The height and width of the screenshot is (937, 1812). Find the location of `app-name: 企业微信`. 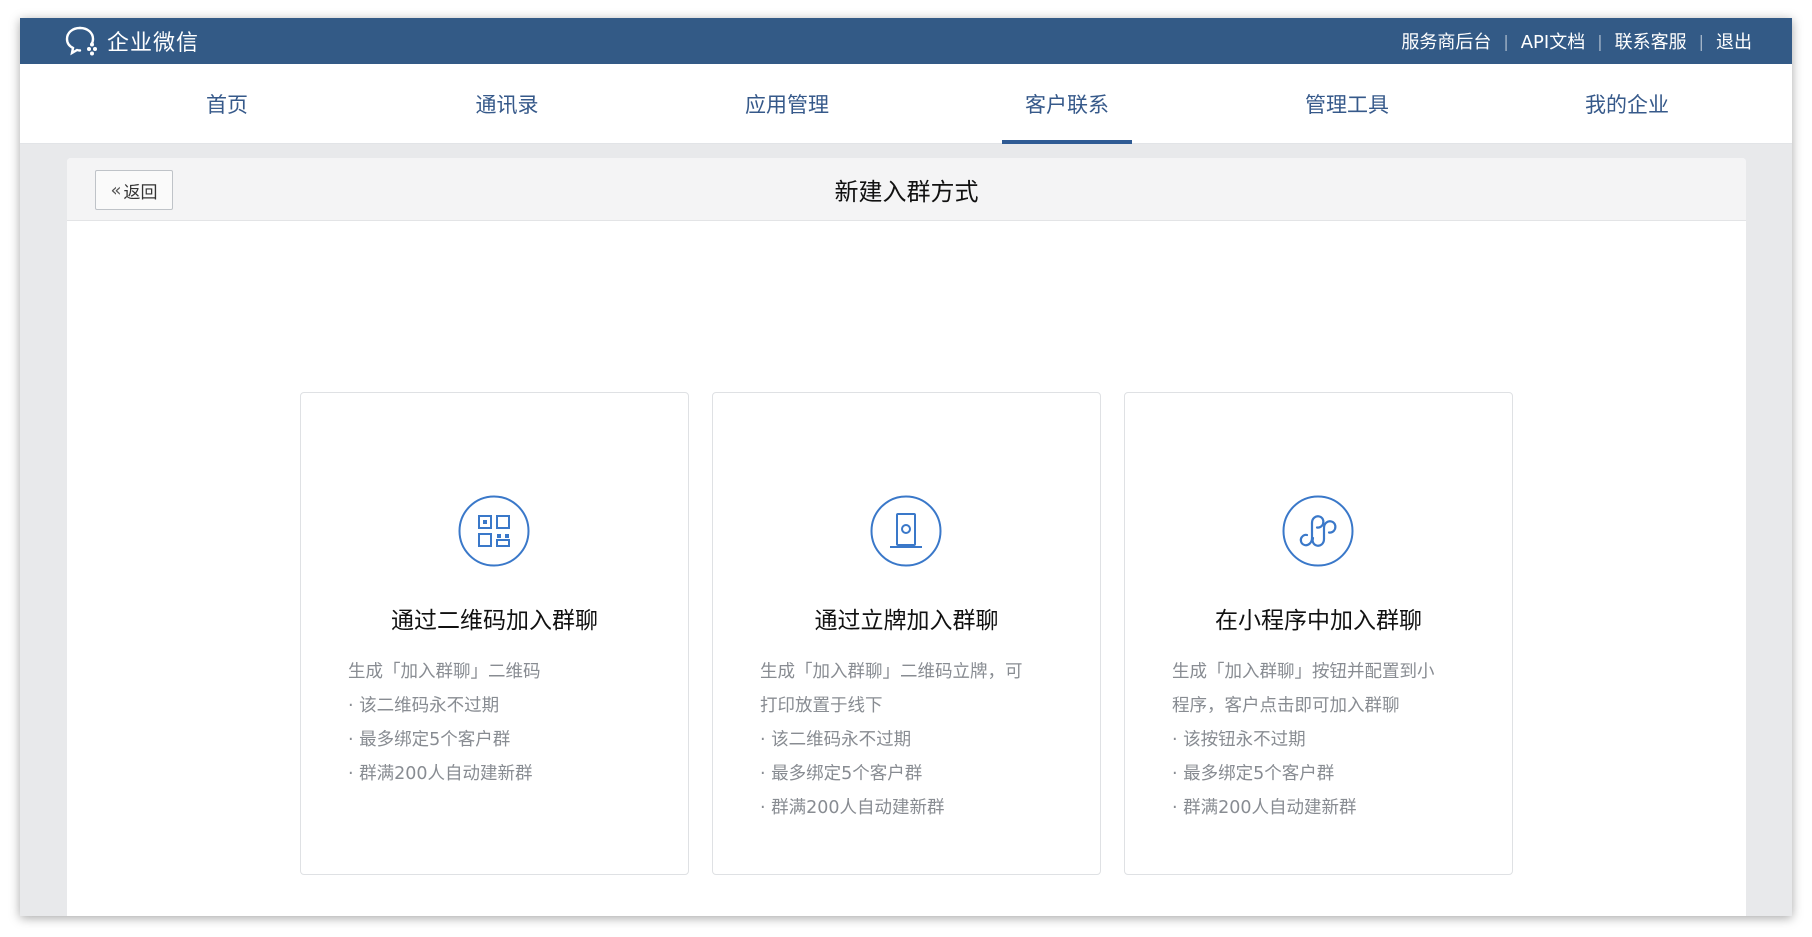

app-name: 企业微信 is located at coordinates (153, 43).